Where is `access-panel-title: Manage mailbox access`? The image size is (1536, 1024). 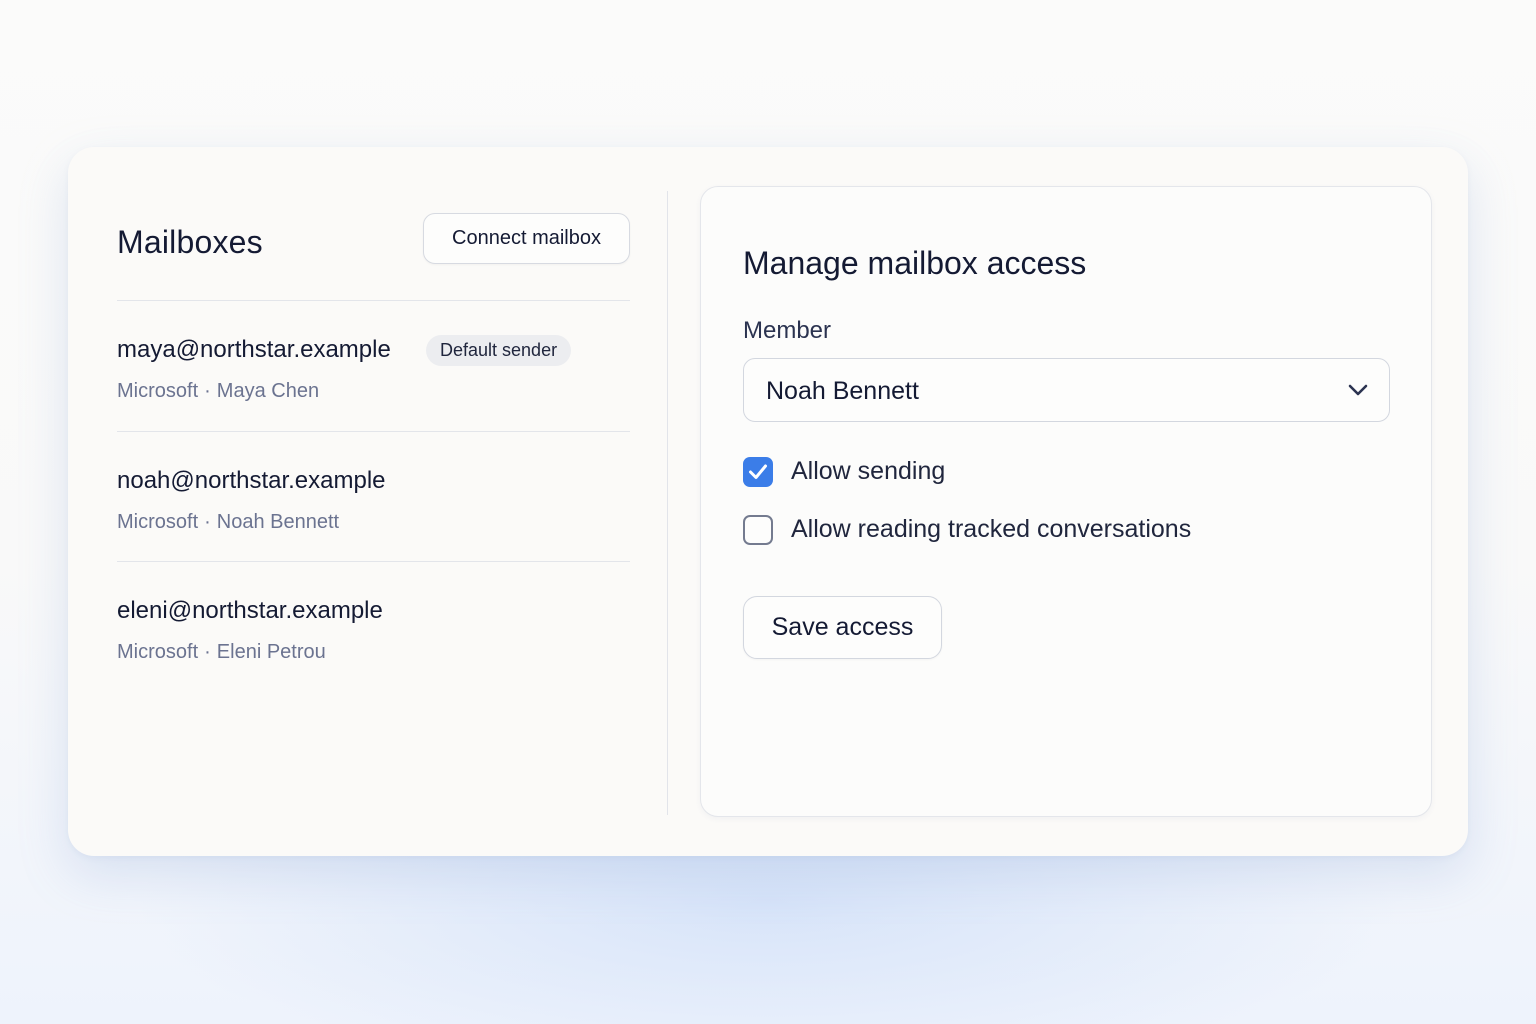 access-panel-title: Manage mailbox access is located at coordinates (915, 263).